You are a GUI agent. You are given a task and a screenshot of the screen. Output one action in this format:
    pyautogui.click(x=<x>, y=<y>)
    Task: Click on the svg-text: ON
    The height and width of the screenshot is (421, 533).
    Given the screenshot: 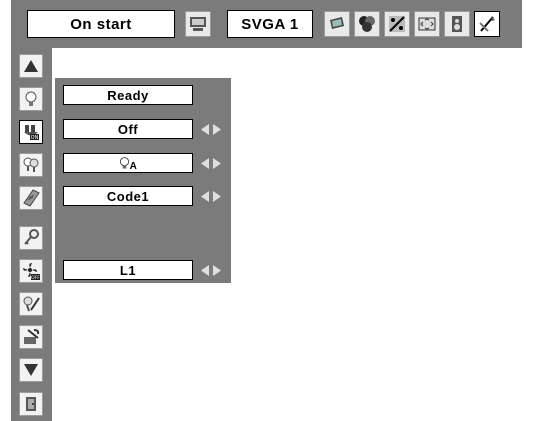 What is the action you would take?
    pyautogui.click(x=35, y=138)
    